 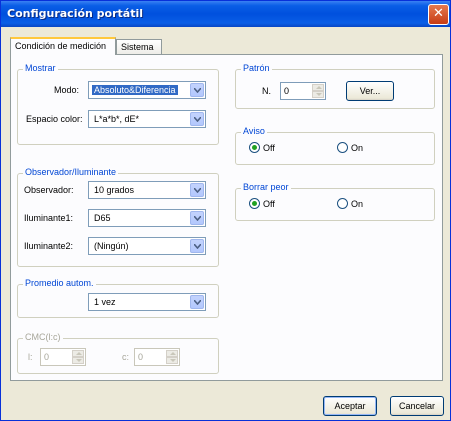 What do you see at coordinates (54, 119) in the screenshot?
I see `espacio-color-label: Espacio color:` at bounding box center [54, 119].